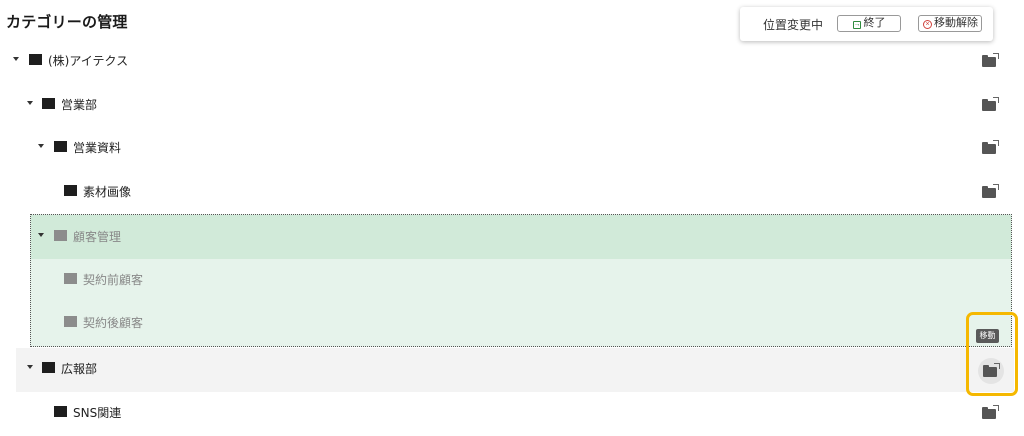 This screenshot has height=436, width=1024. I want to click on category-label: (株)アイテクス, so click(88, 61).